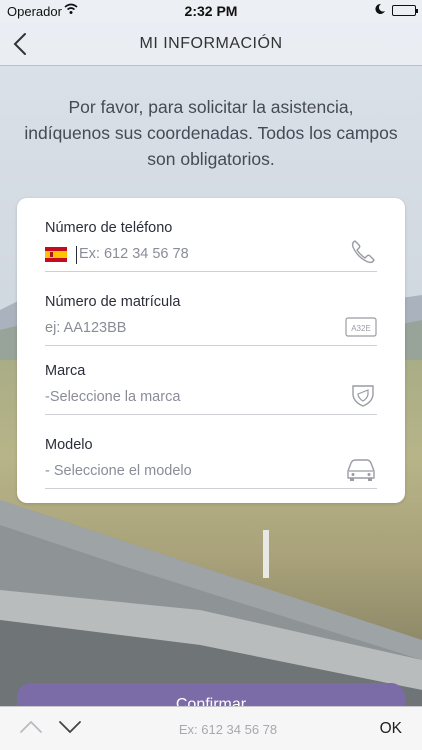 This screenshot has height=750, width=422. What do you see at coordinates (112, 397) in the screenshot?
I see `brand-select: -Seleccione la marca` at bounding box center [112, 397].